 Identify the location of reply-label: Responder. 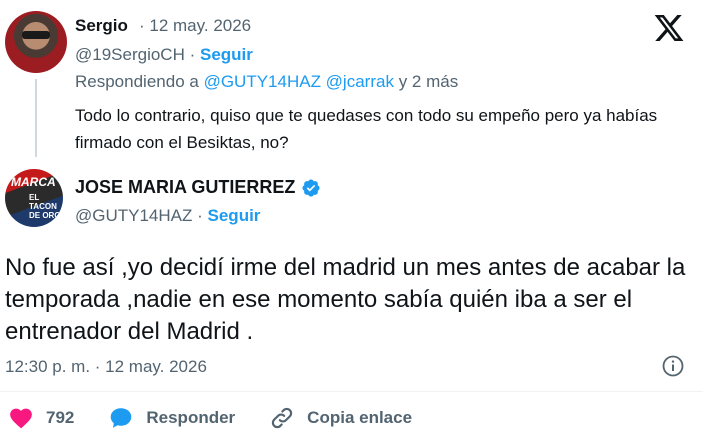
(191, 417).